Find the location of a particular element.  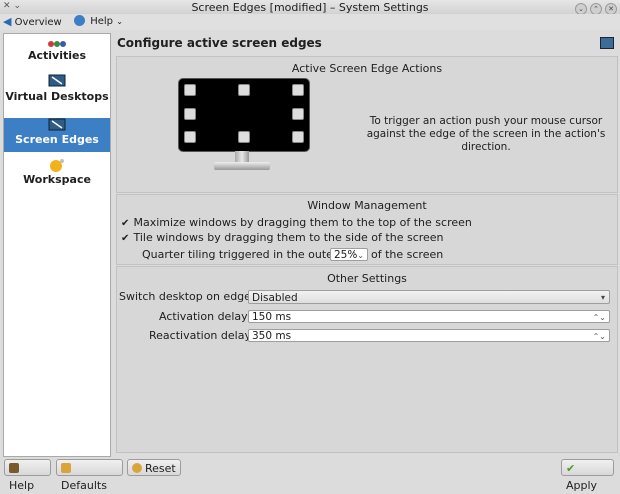

defaults-icon is located at coordinates (66, 468).